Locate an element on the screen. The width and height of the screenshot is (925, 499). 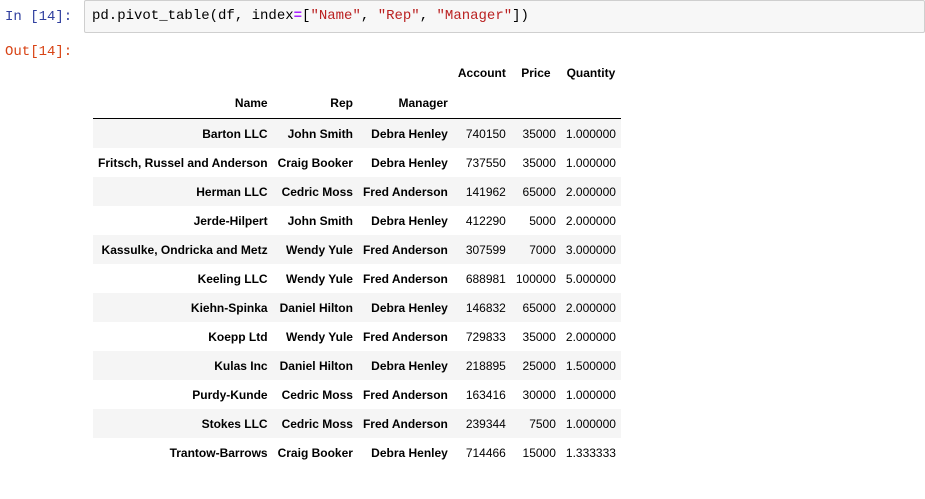
row-name: Herman LLC is located at coordinates (232, 191).